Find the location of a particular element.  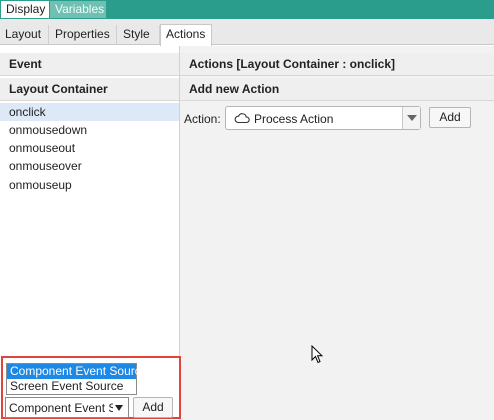

option-screen-event-source: Screen Event Source is located at coordinates (71, 386).